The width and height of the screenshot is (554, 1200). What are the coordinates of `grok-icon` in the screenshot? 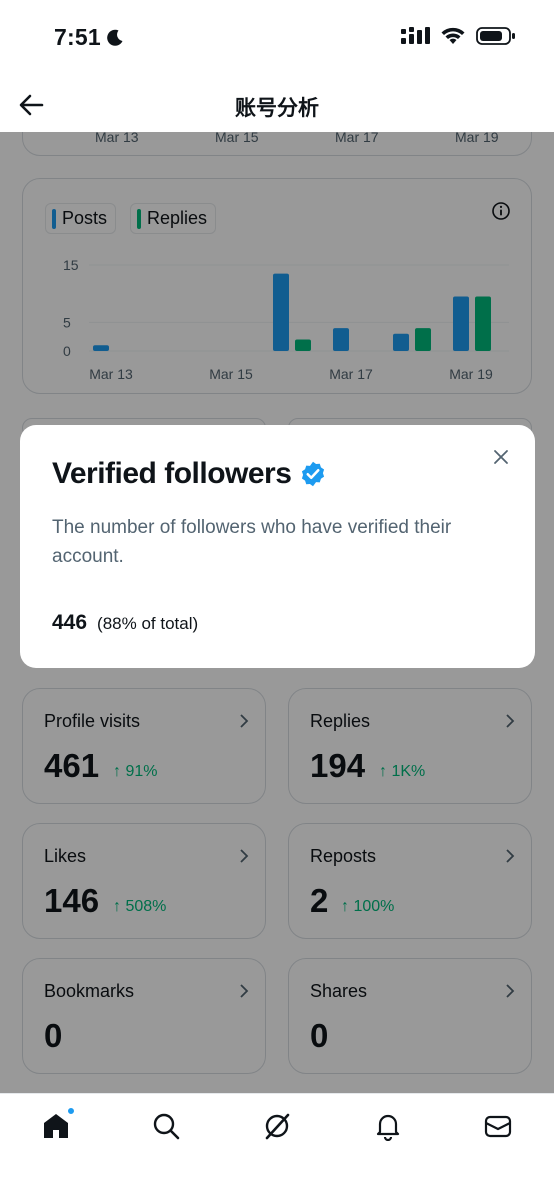 It's located at (277, 1126).